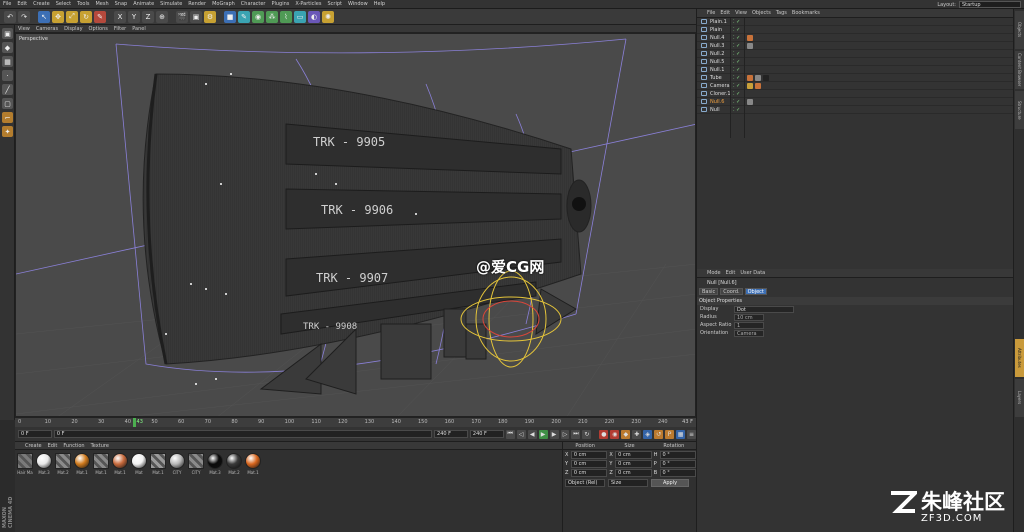 Image resolution: width=1024 pixels, height=532 pixels. I want to click on cloner-icon: ⁂, so click(272, 16).